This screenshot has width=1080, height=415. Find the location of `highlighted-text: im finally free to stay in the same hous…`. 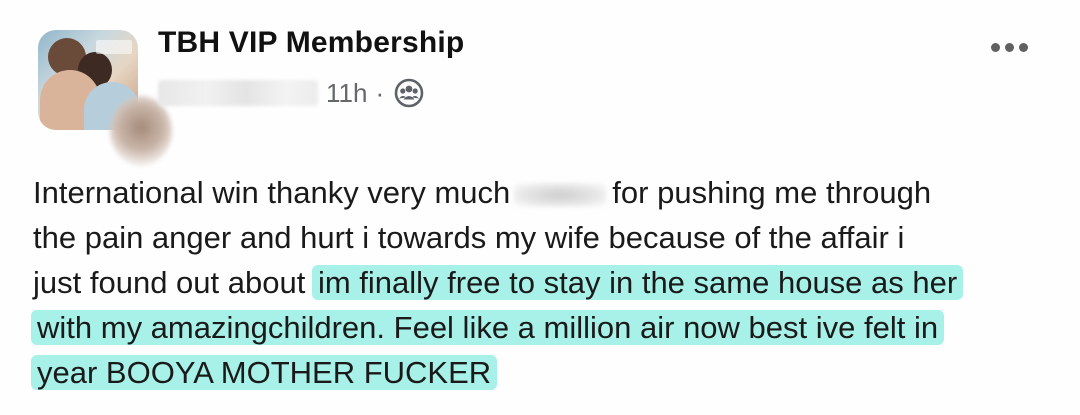

highlighted-text: im finally free to stay in the same hous… is located at coordinates (637, 282).